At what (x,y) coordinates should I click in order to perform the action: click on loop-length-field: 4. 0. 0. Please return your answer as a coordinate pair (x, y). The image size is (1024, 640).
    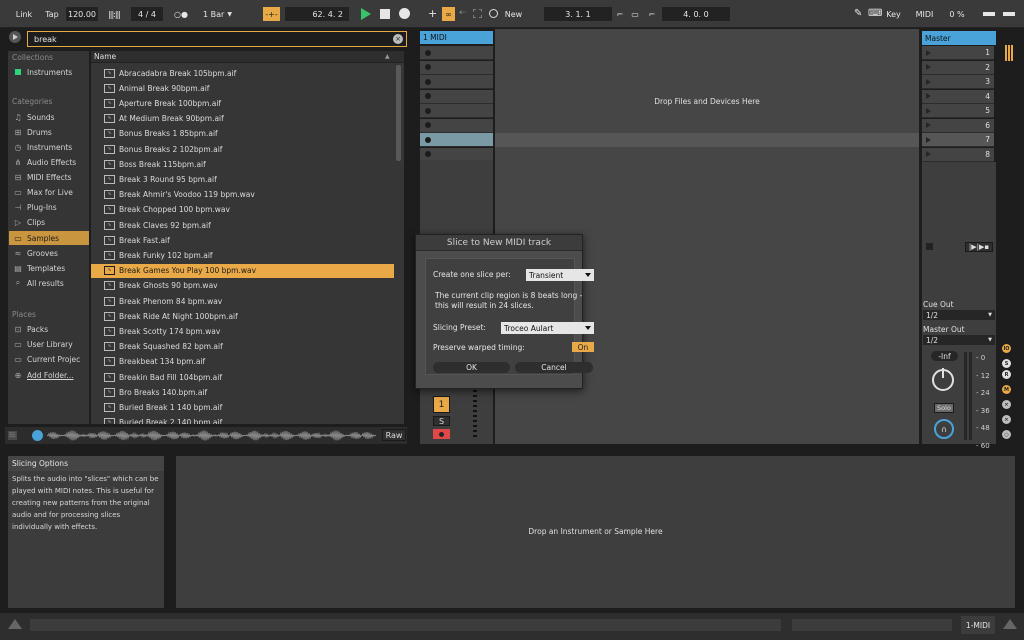
    Looking at the image, I should click on (696, 14).